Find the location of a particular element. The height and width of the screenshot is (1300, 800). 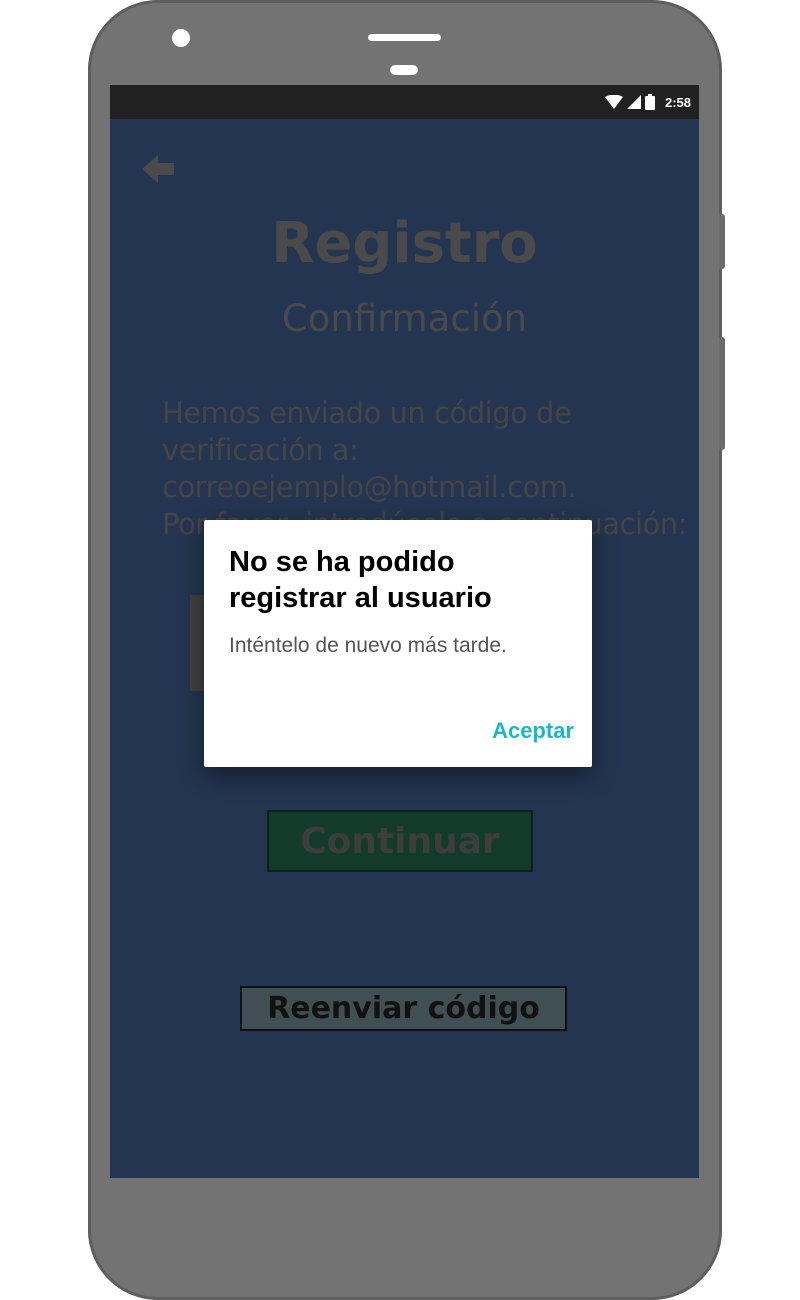

earpiece-speaker is located at coordinates (404, 37).